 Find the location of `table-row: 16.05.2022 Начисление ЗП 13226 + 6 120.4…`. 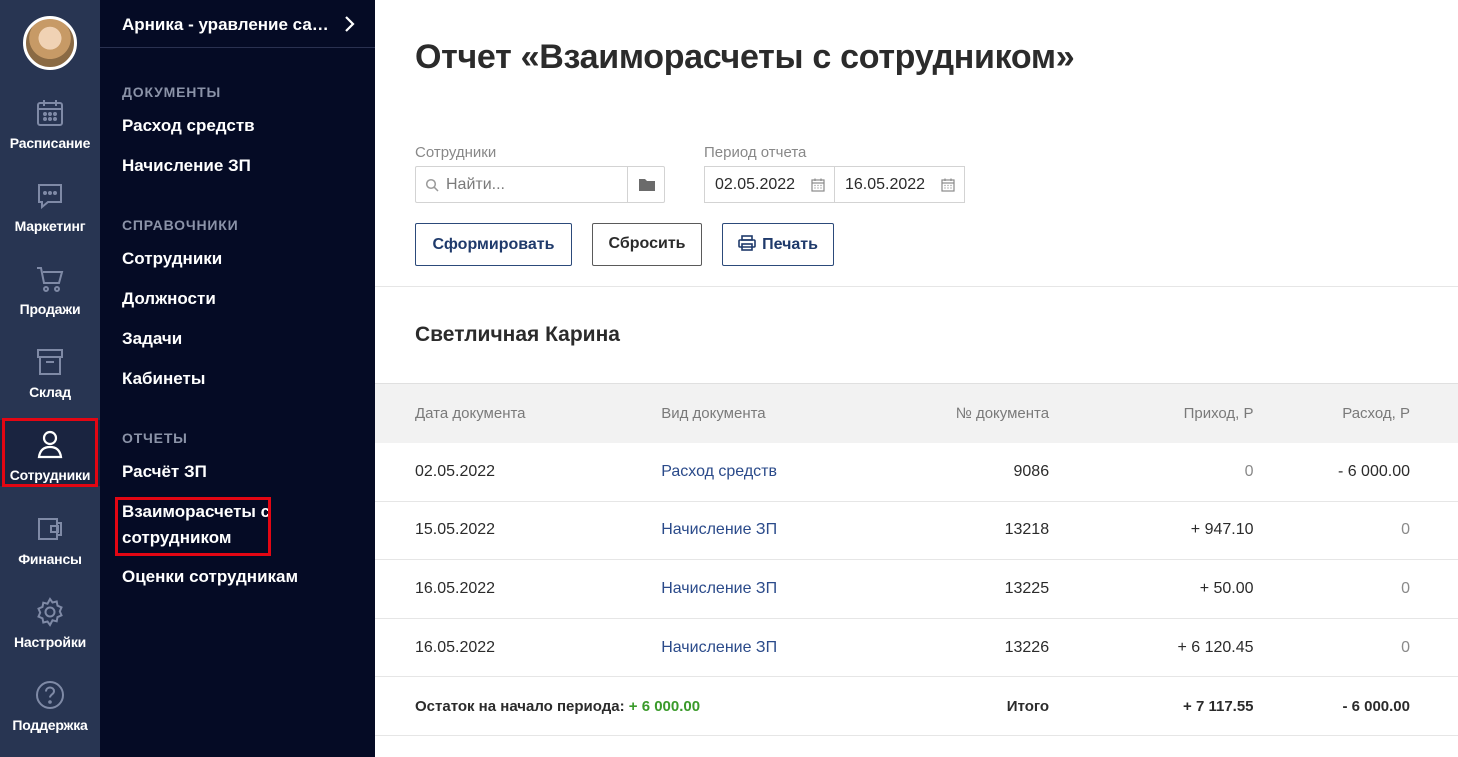

table-row: 16.05.2022 Начисление ЗП 13226 + 6 120.4… is located at coordinates (916, 648).